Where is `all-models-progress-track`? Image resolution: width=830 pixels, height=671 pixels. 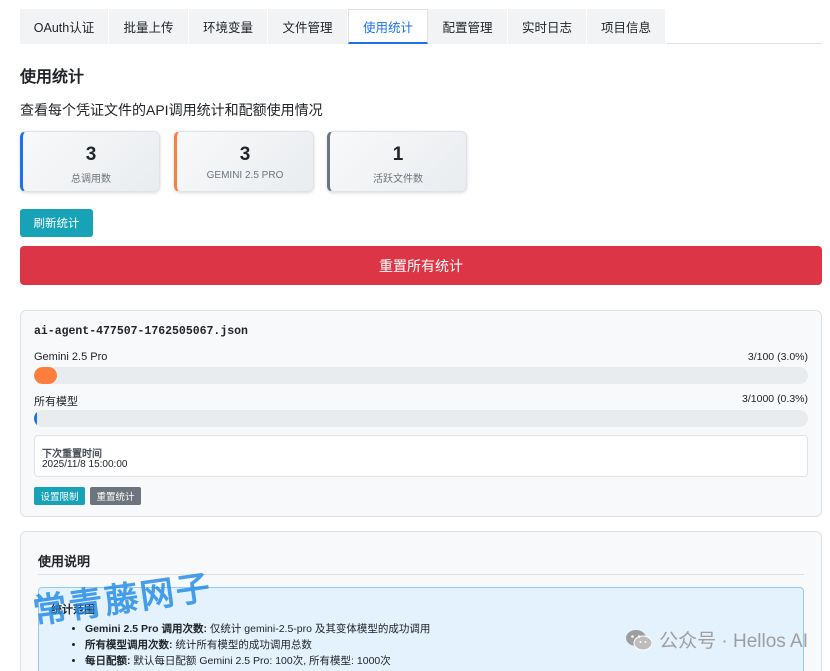
all-models-progress-track is located at coordinates (421, 418).